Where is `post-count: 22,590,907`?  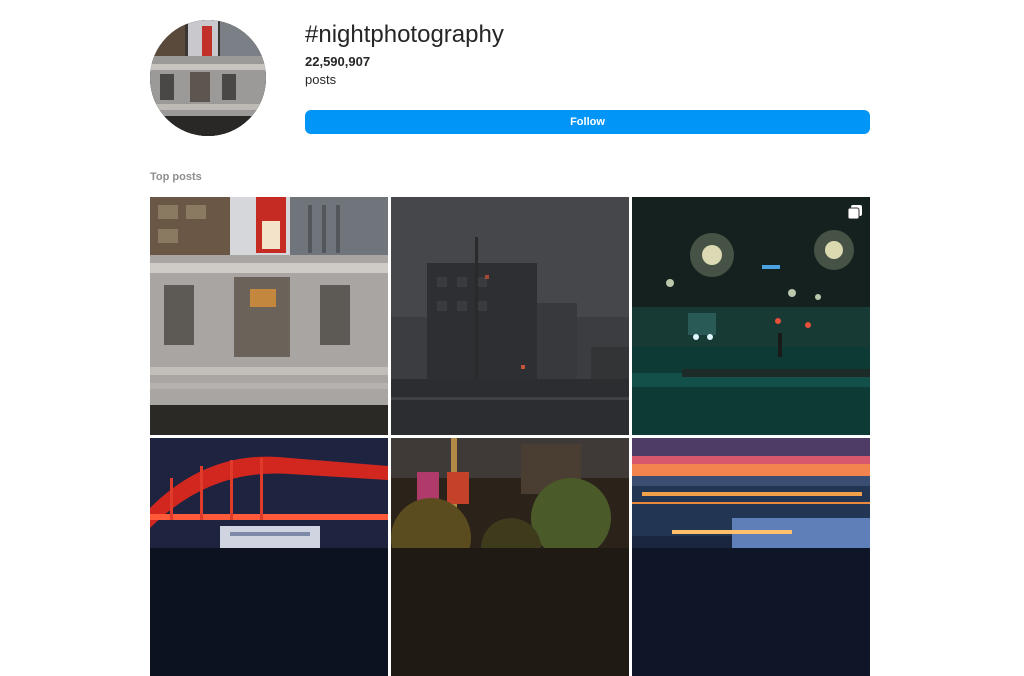 post-count: 22,590,907 is located at coordinates (338, 61).